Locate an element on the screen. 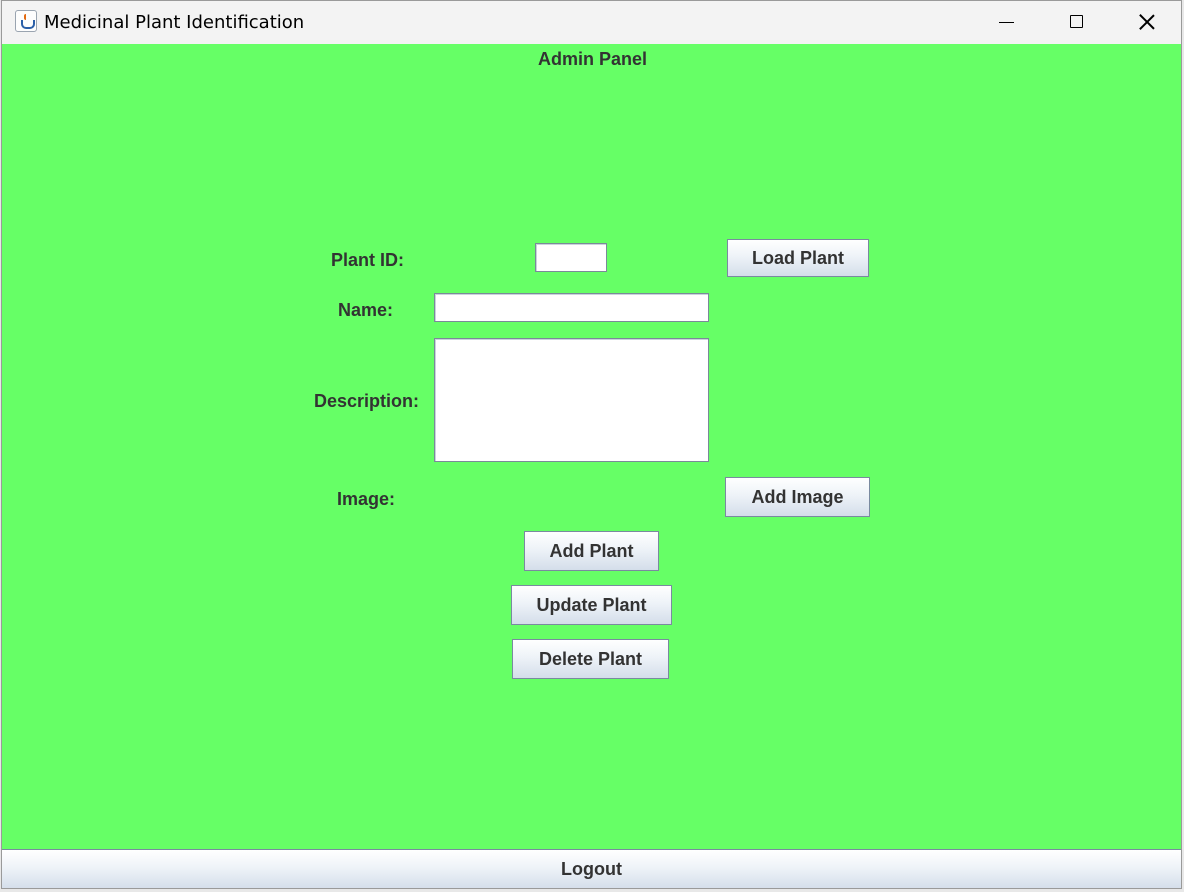 The width and height of the screenshot is (1184, 892). logout-button: Logout is located at coordinates (591, 868).